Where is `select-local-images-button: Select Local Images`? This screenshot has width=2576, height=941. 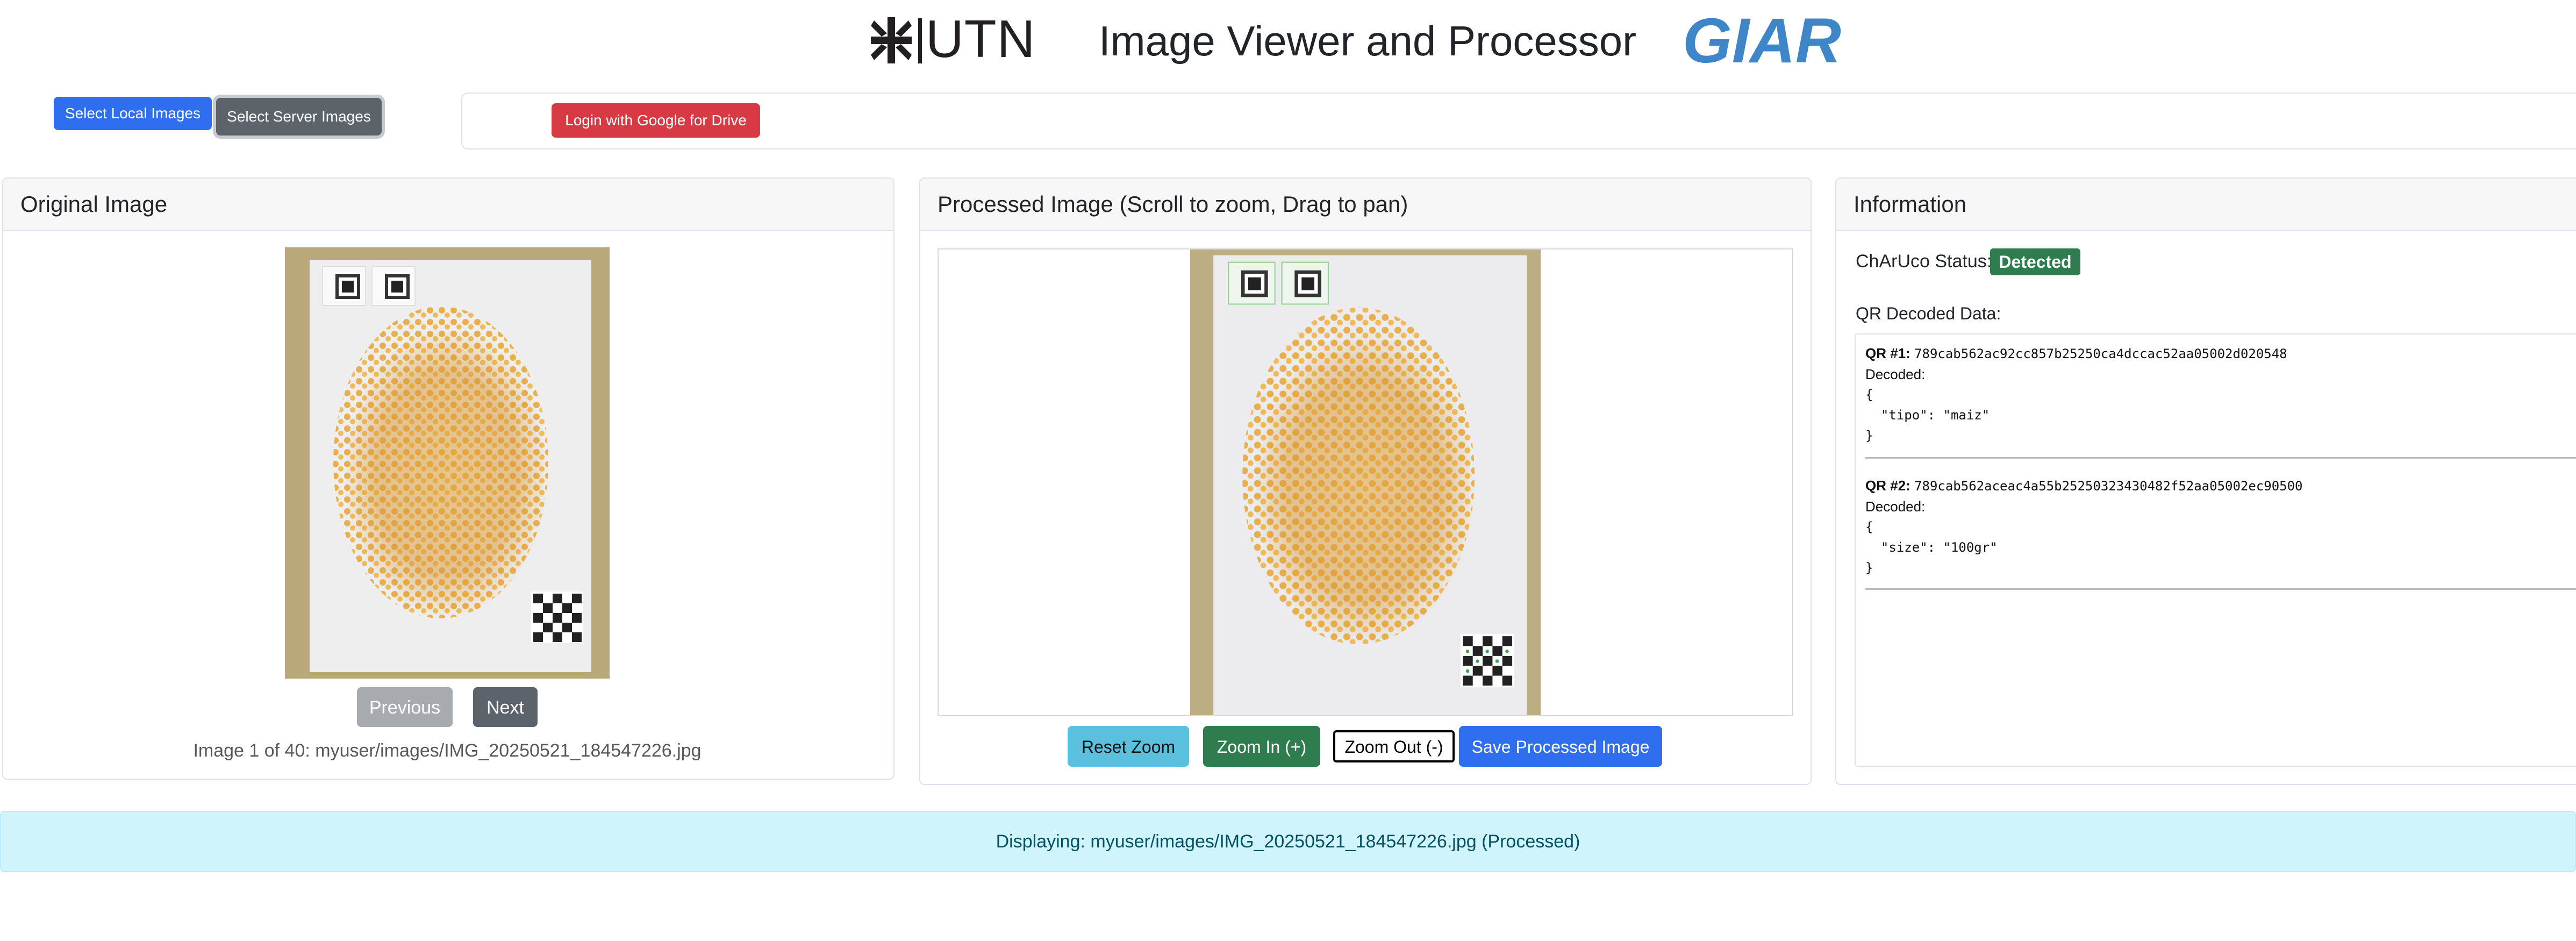
select-local-images-button: Select Local Images is located at coordinates (133, 114).